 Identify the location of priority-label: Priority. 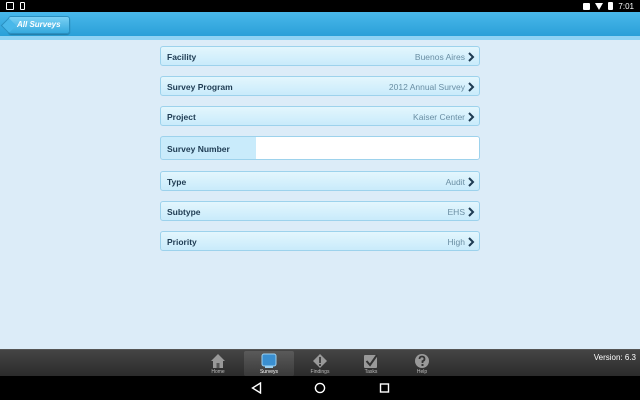
(182, 242).